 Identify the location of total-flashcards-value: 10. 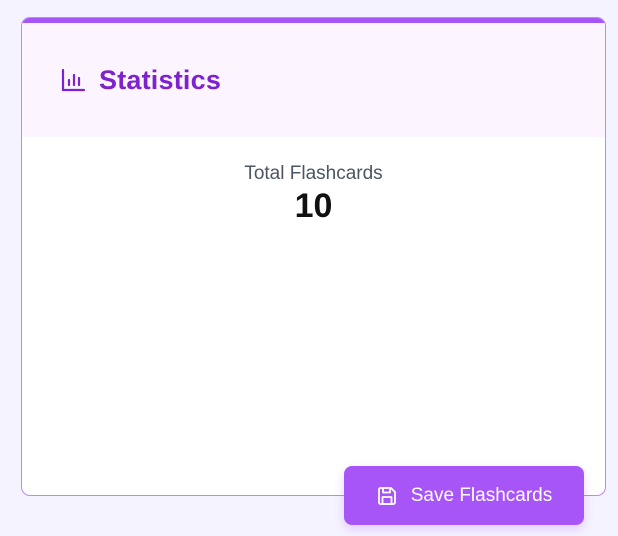
(313, 206).